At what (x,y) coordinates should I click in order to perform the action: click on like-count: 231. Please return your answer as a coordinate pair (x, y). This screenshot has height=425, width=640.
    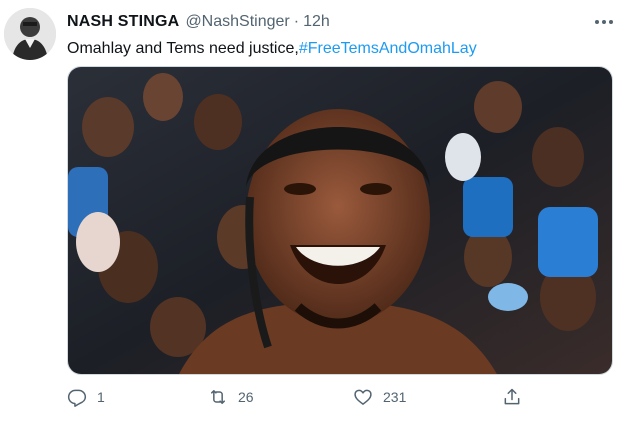
    Looking at the image, I should click on (395, 397).